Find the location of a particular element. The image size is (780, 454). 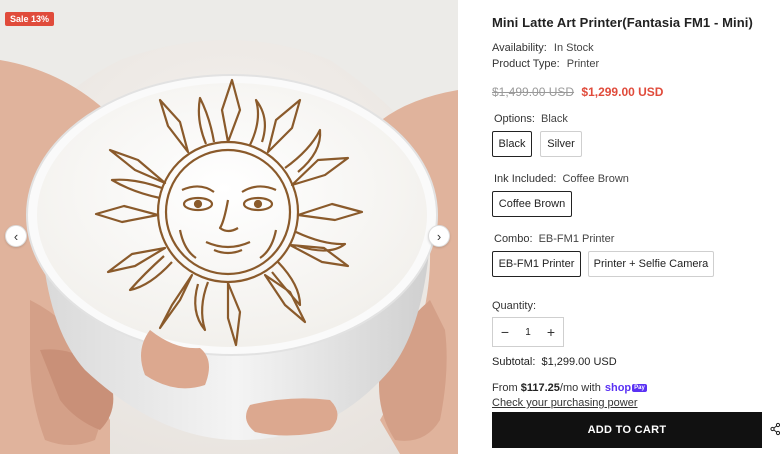

option-eb-fm1-printer: EB-FM1 Printer is located at coordinates (536, 264).